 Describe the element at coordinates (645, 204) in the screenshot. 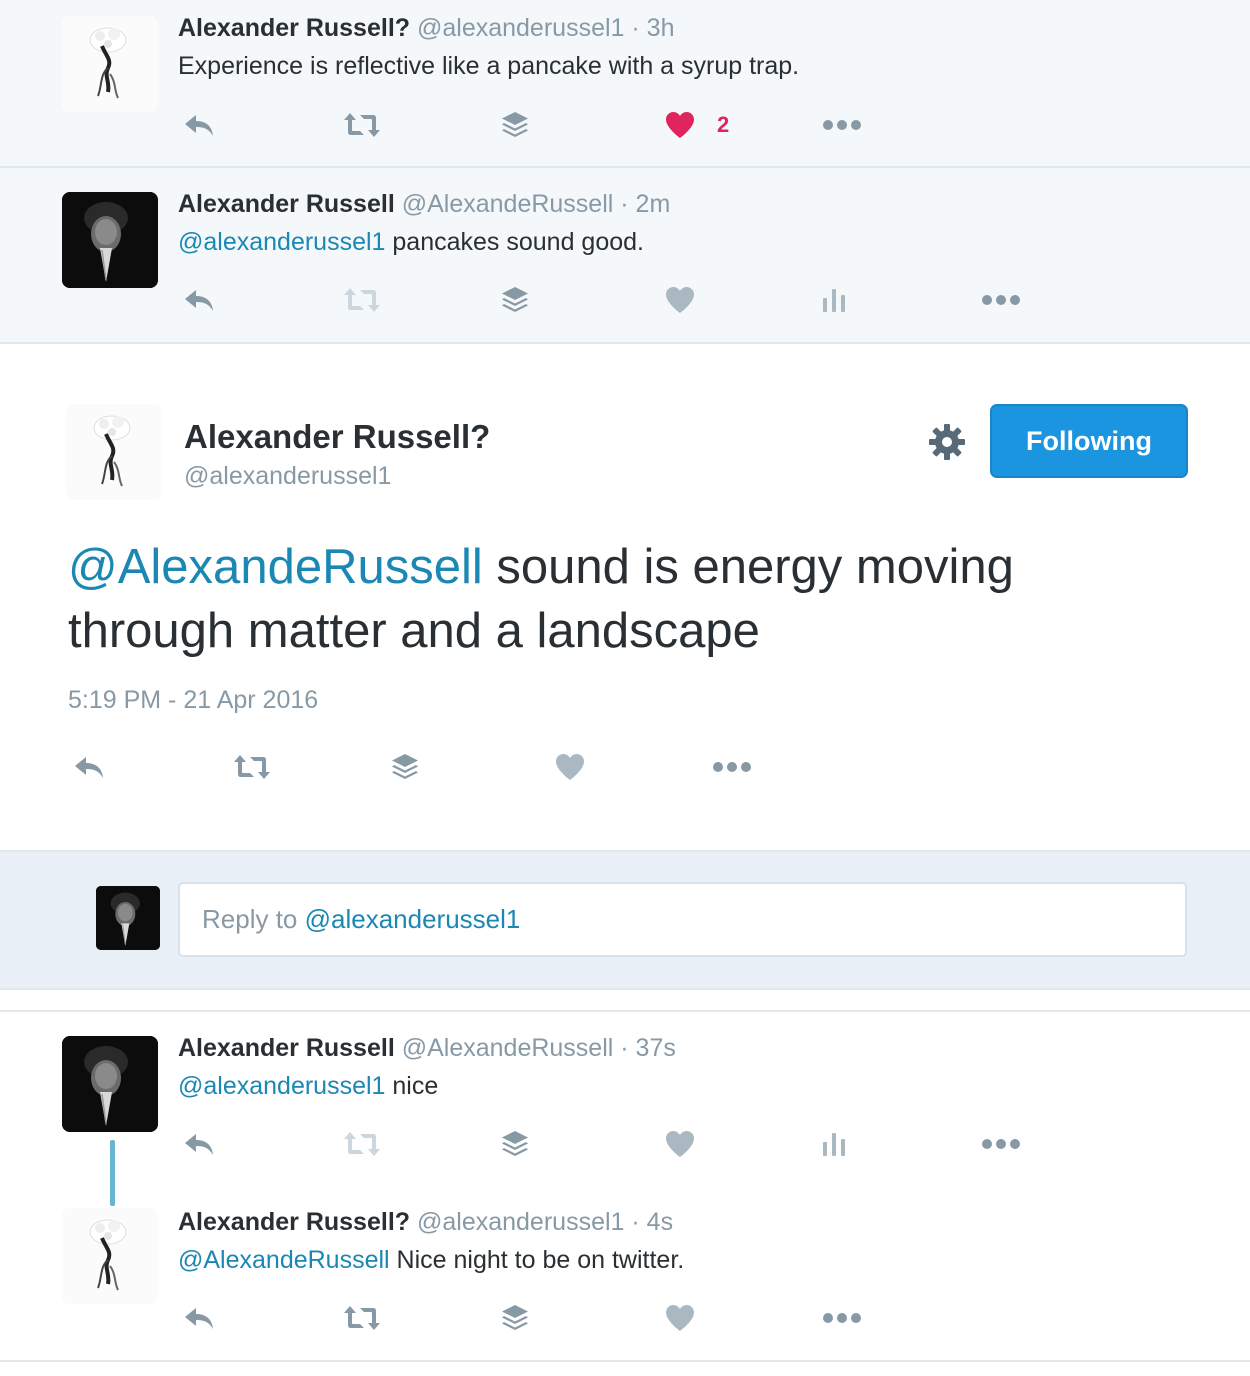

I see `tweet-time: · 2m` at that location.